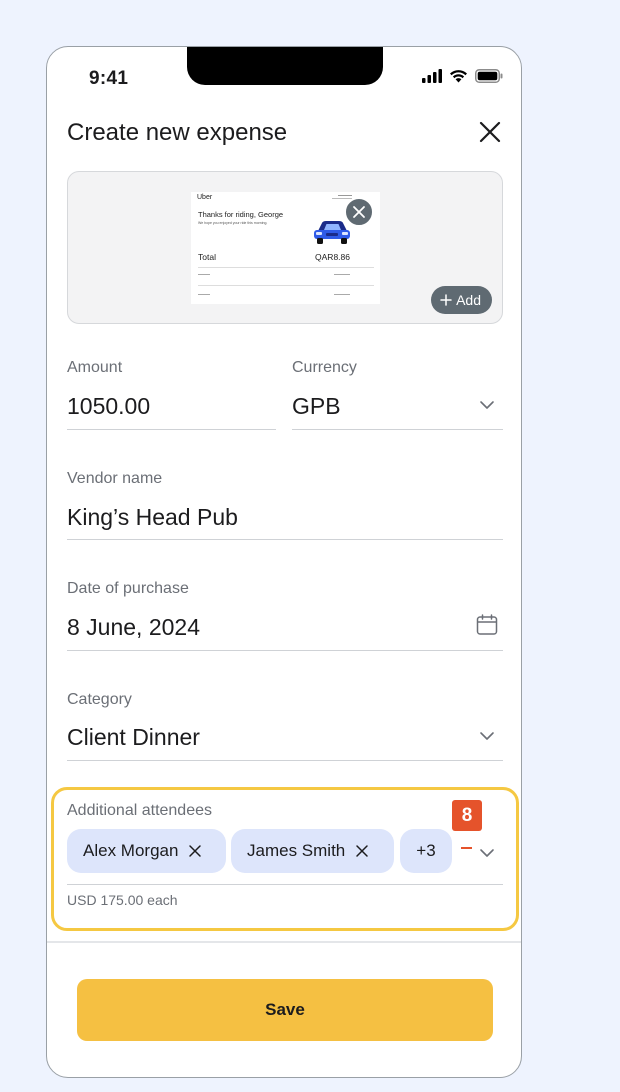  I want to click on status-time: 9:41, so click(109, 78).